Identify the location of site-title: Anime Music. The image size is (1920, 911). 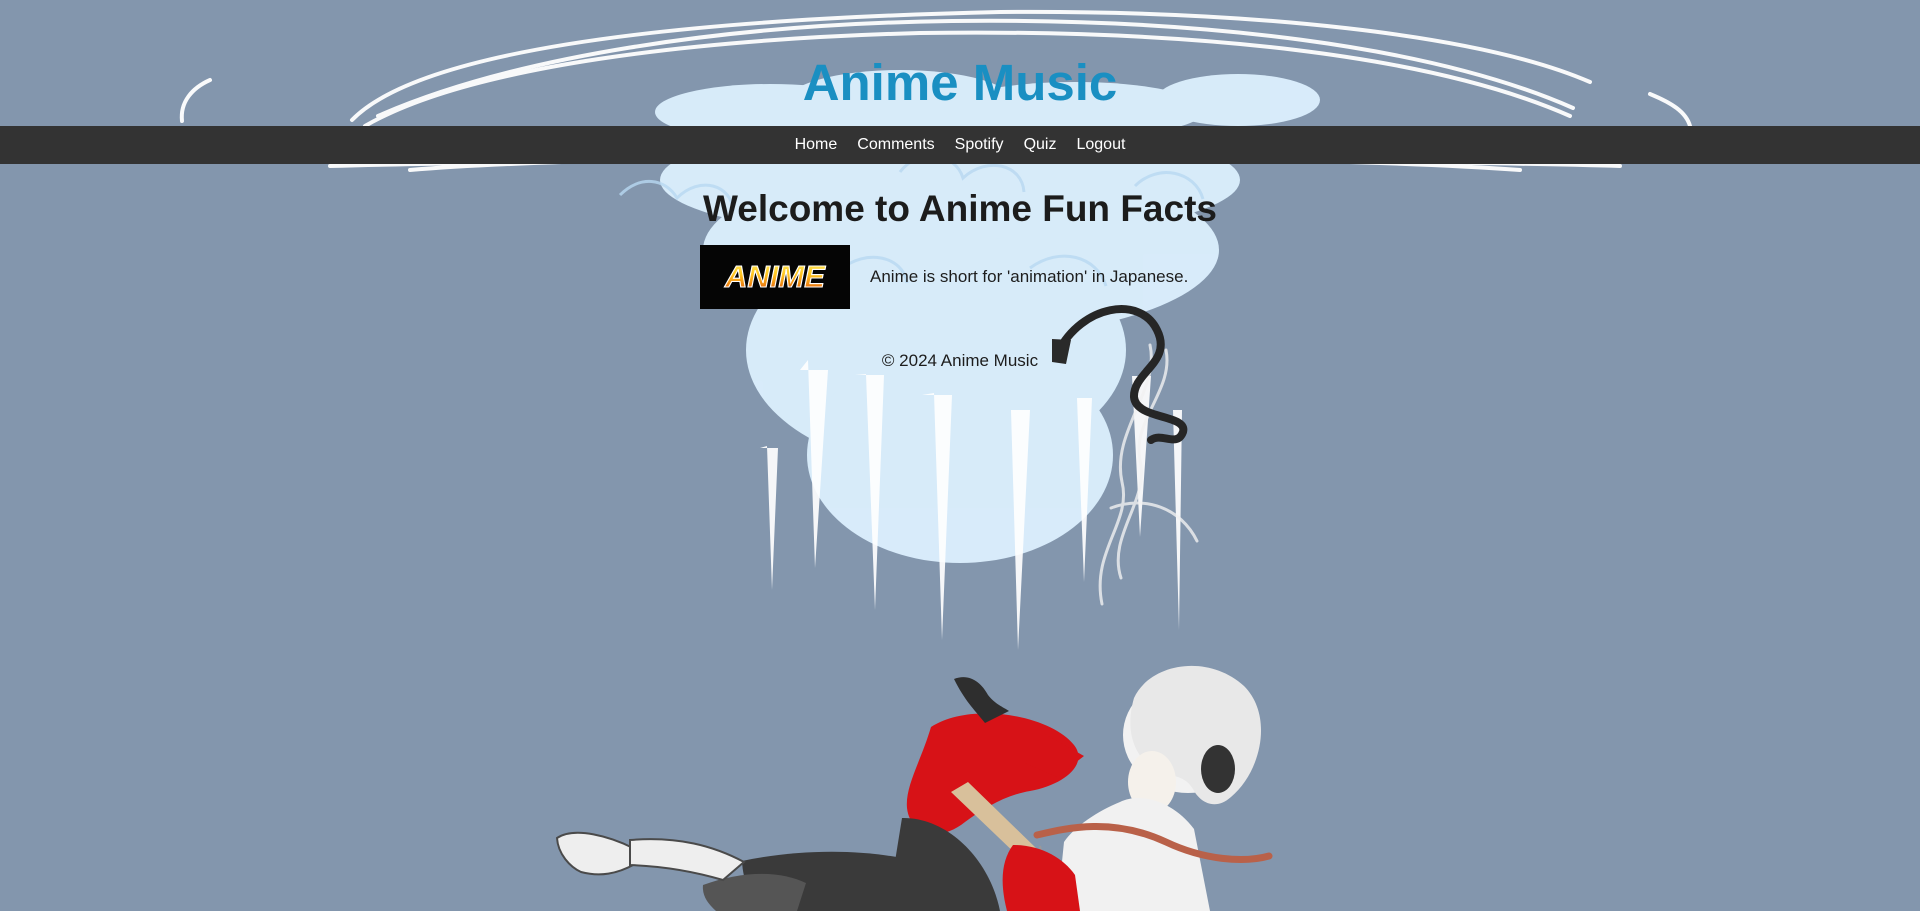
(960, 82).